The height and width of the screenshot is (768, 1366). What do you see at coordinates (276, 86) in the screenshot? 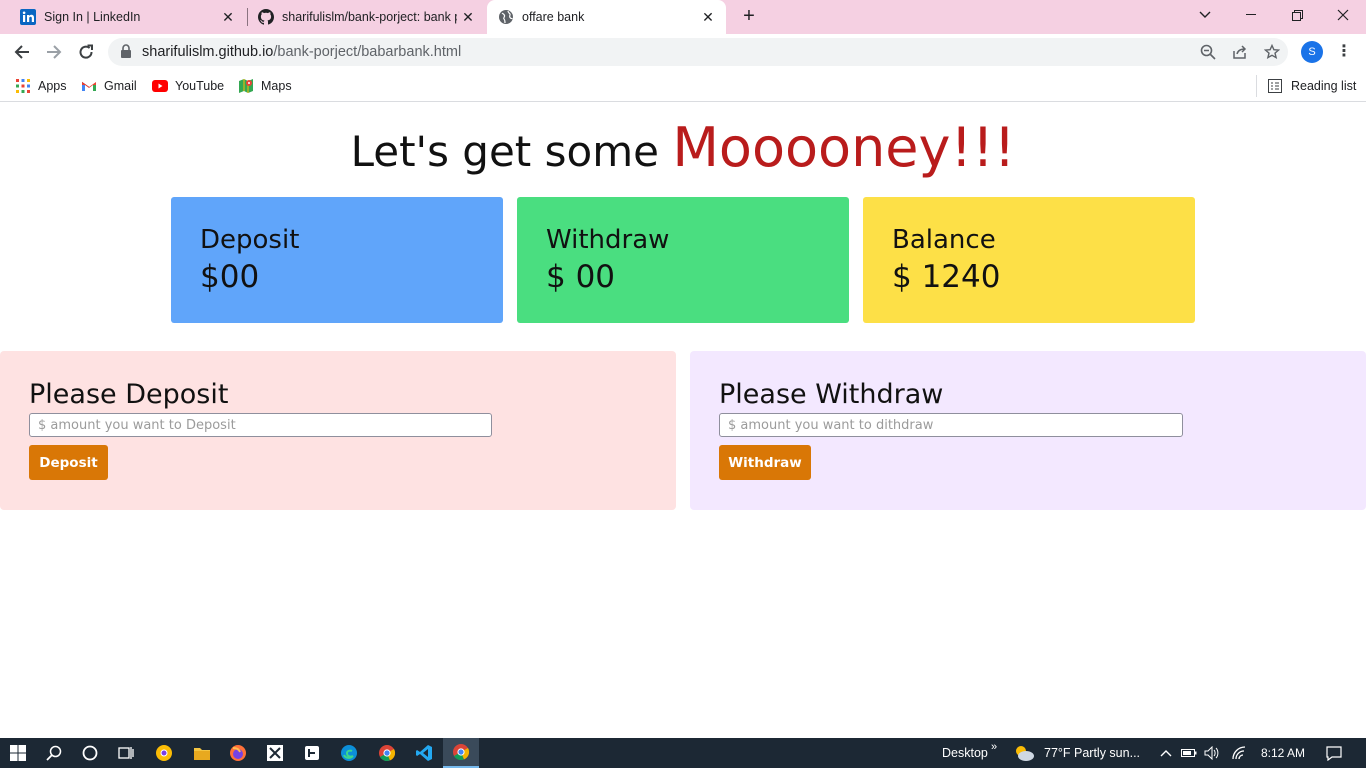
I see `bookmark-label: Maps` at bounding box center [276, 86].